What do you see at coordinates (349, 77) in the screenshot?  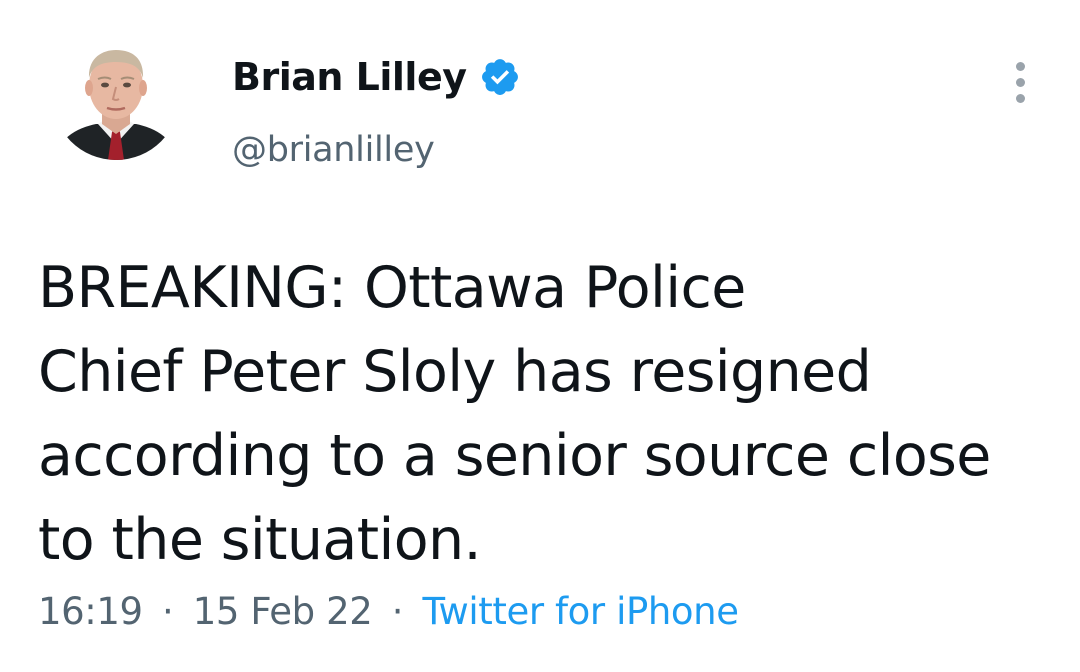 I see `author-display-name: Brian Lilley` at bounding box center [349, 77].